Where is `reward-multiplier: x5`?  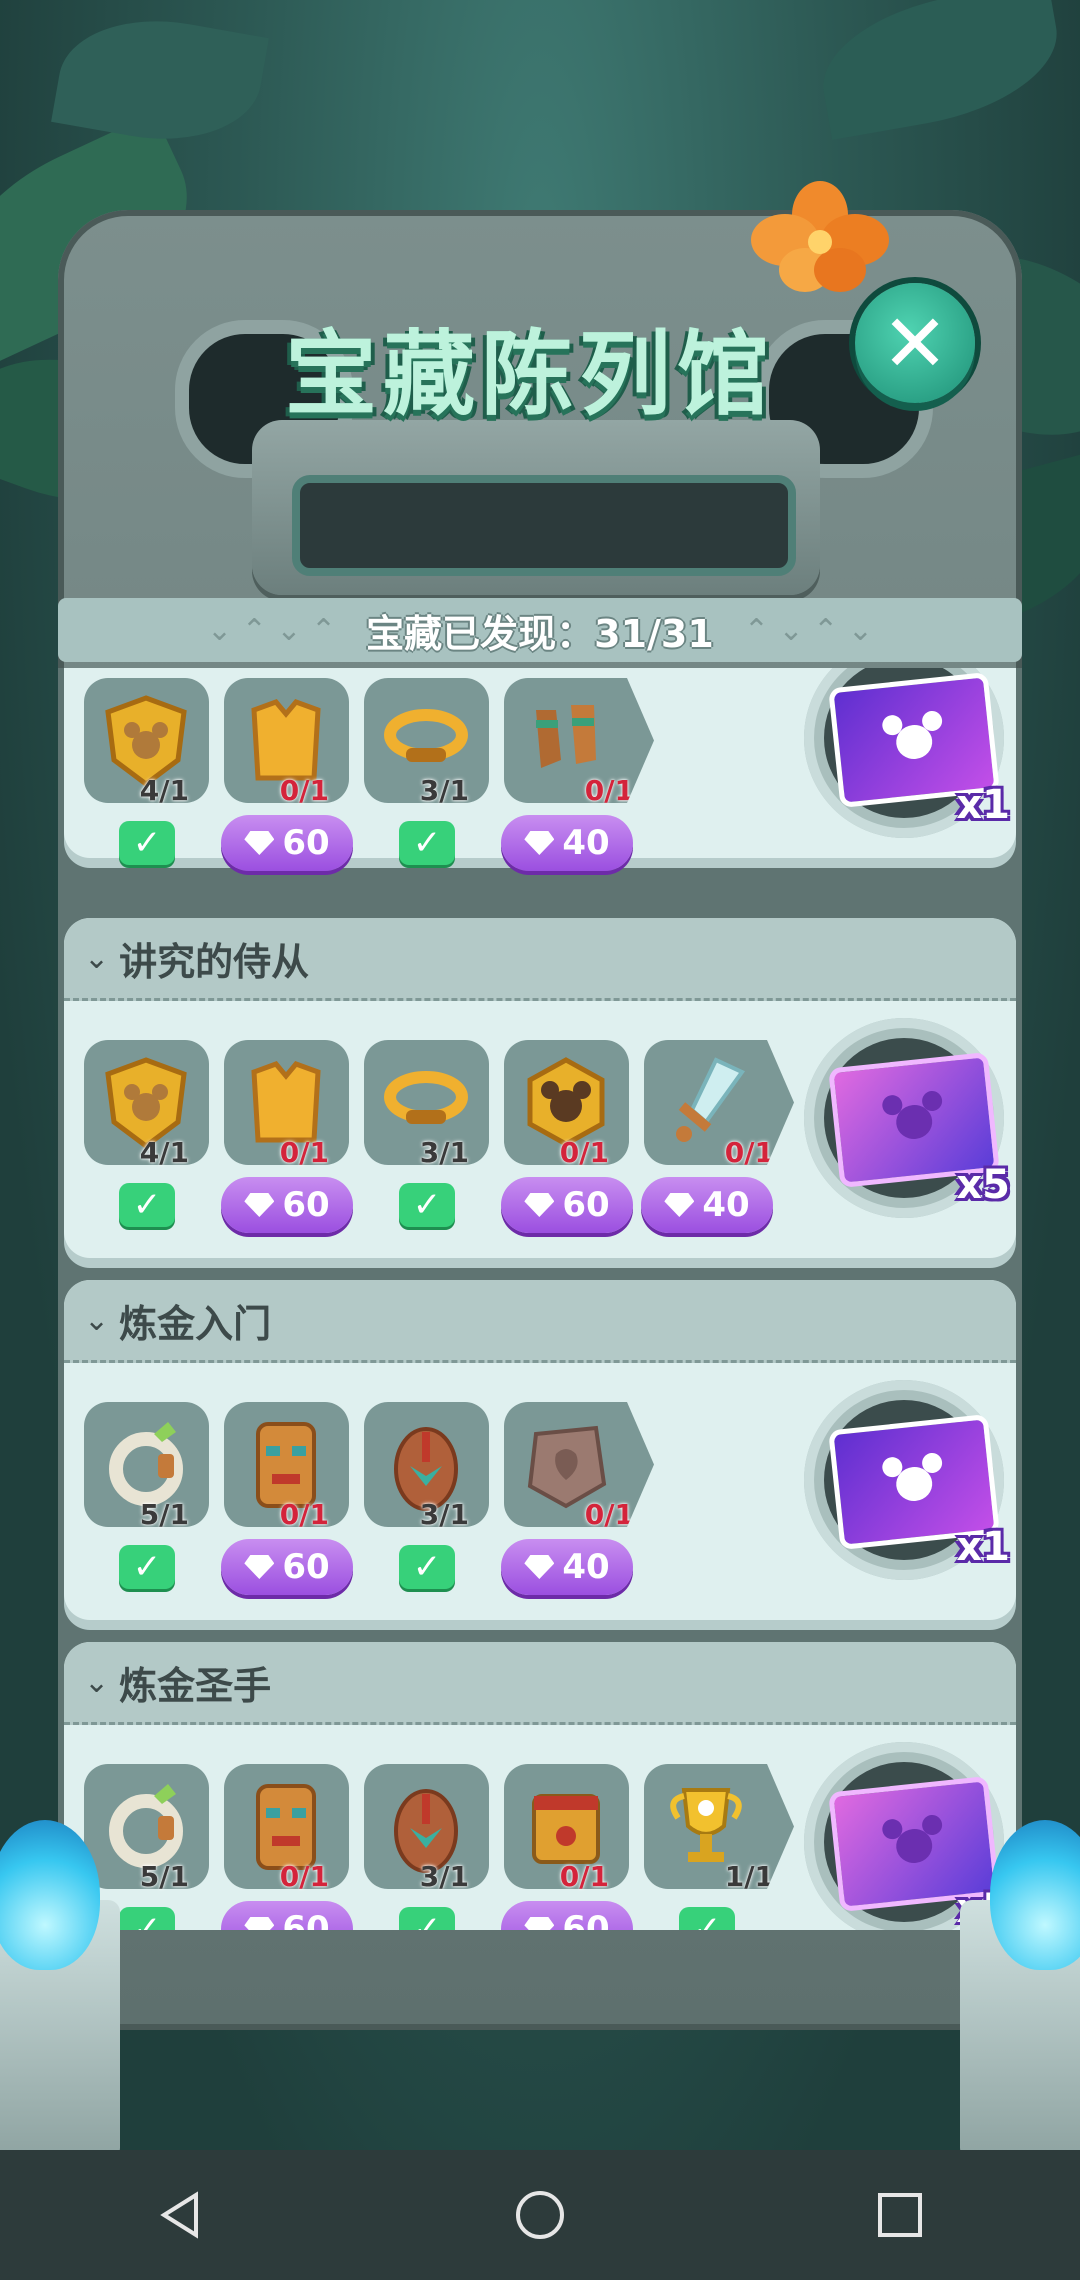 reward-multiplier: x5 is located at coordinates (983, 1185).